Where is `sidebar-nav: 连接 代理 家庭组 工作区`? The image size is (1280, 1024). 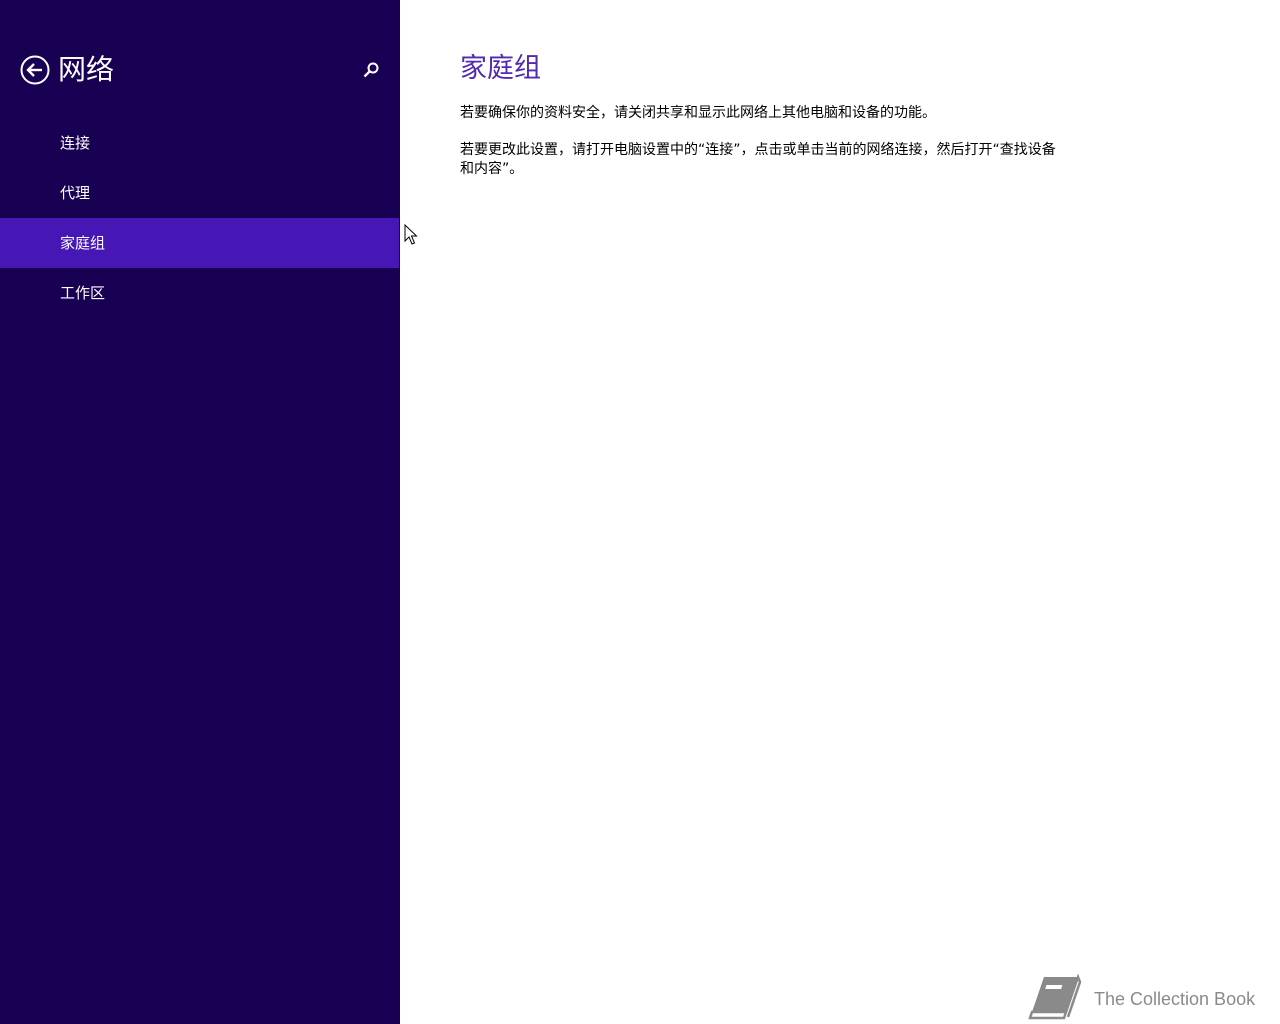
sidebar-nav: 连接 代理 家庭组 工作区 is located at coordinates (200, 218).